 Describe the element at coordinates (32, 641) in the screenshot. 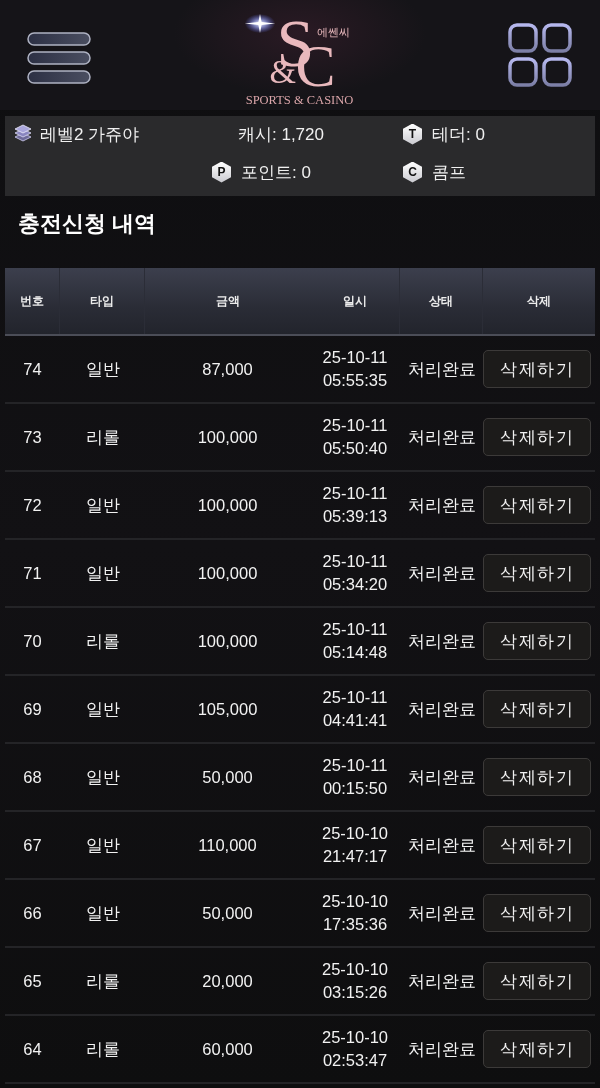

I see `number-cell-text: 70` at that location.